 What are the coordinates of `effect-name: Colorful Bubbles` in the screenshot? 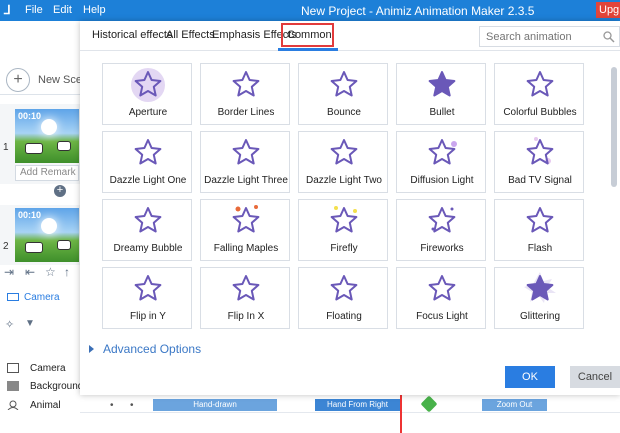 It's located at (540, 112).